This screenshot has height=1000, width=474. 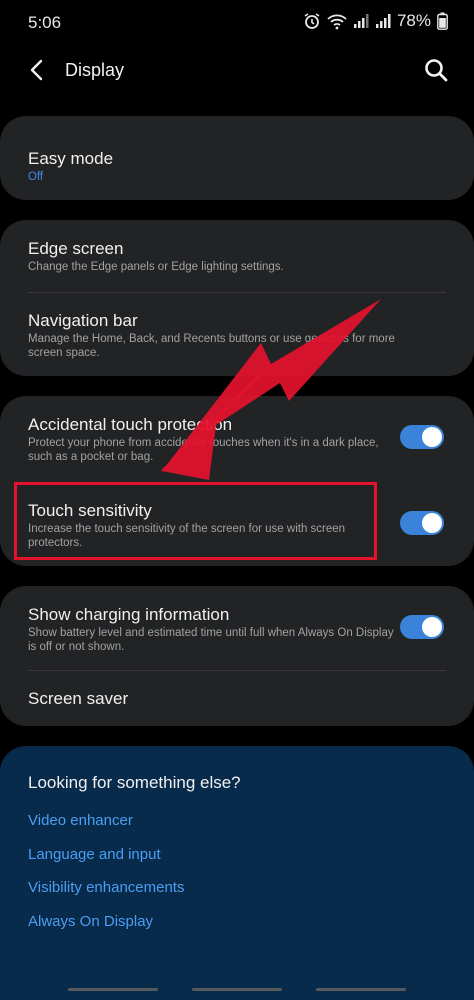 I want to click on search-icon, so click(x=436, y=70).